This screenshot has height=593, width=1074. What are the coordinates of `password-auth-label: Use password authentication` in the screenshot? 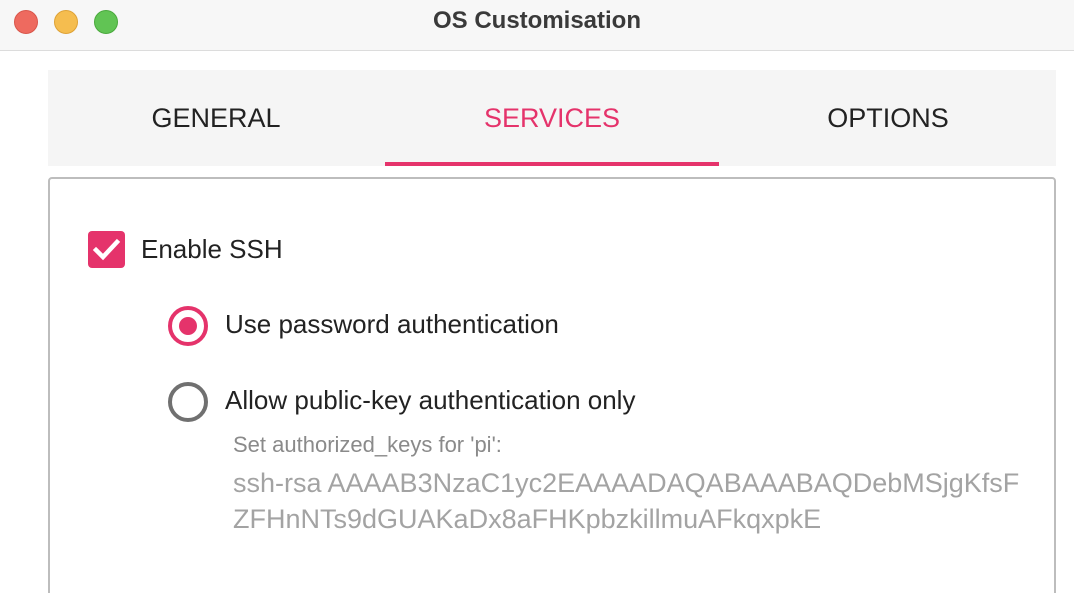 It's located at (392, 324).